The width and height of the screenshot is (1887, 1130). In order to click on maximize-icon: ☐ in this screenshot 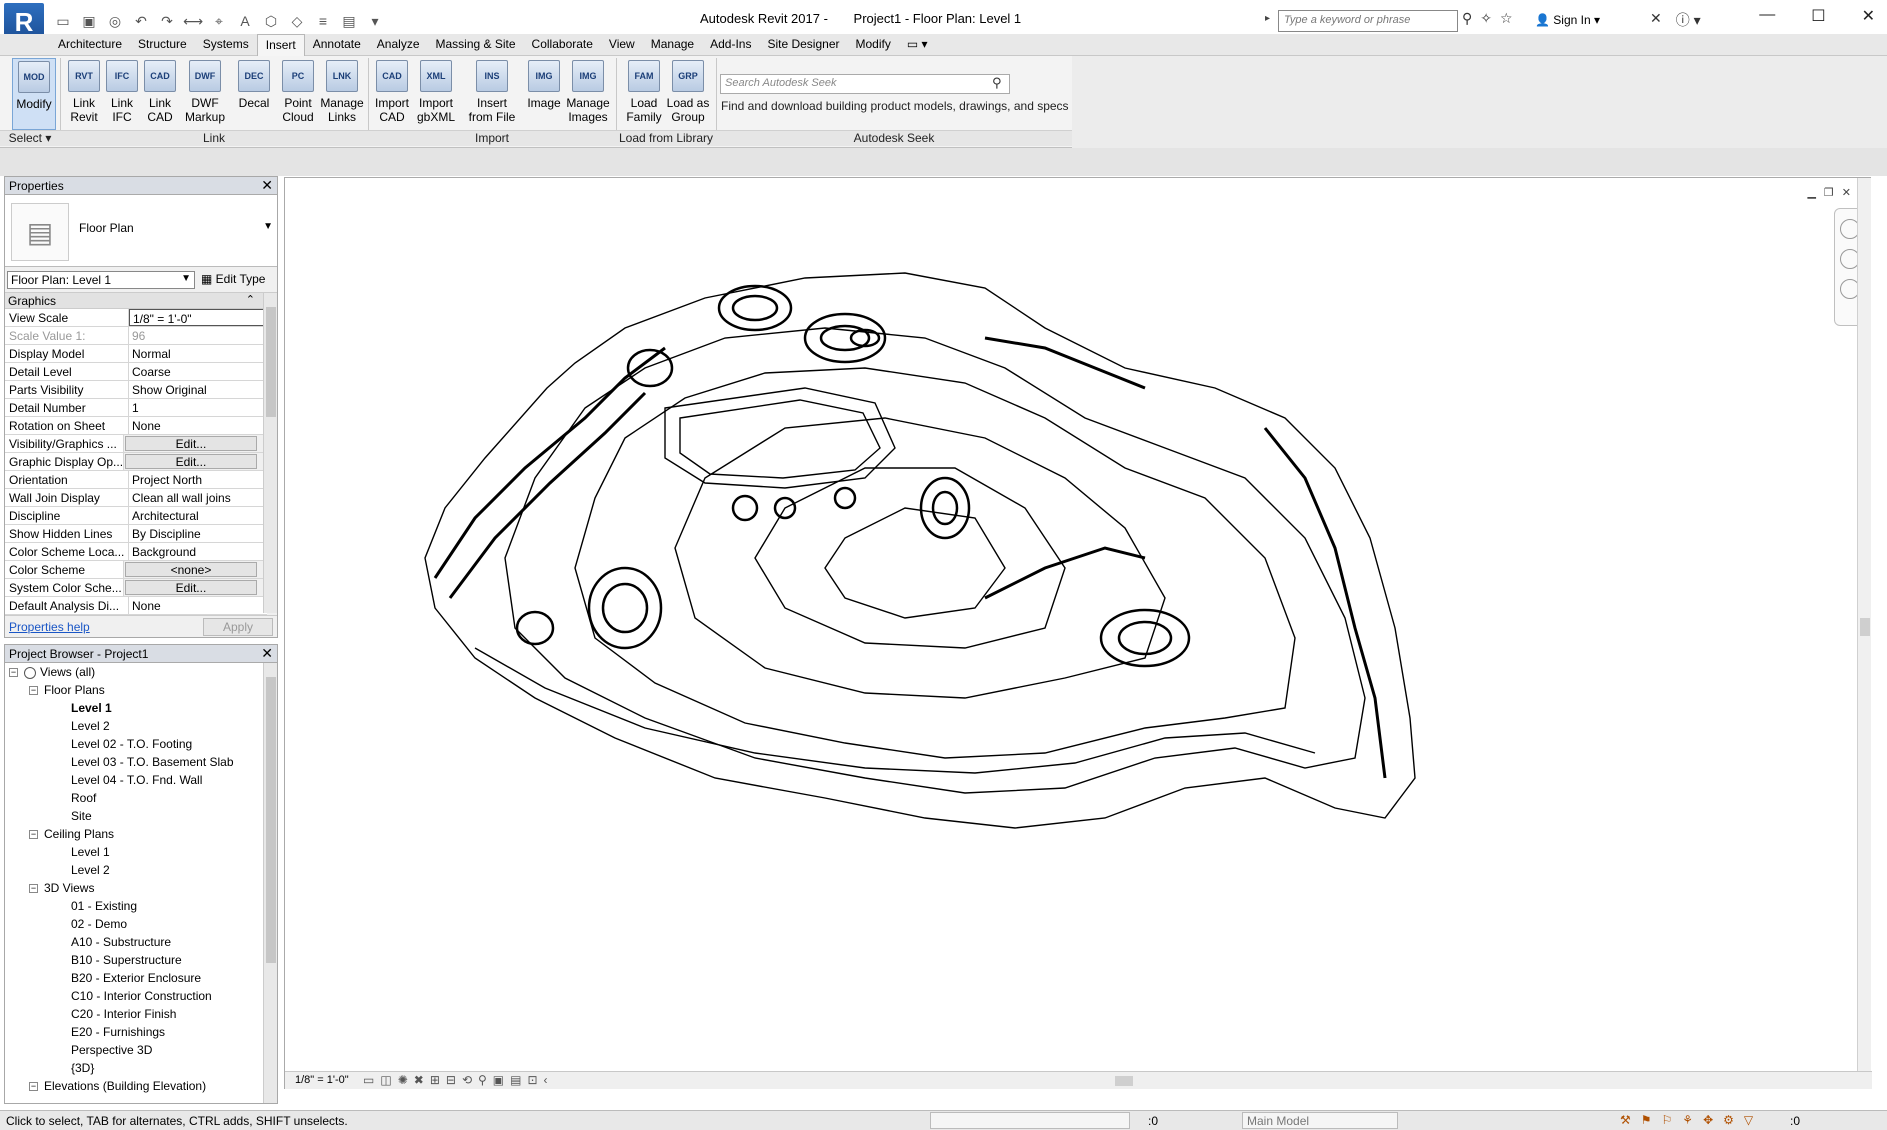, I will do `click(1818, 16)`.